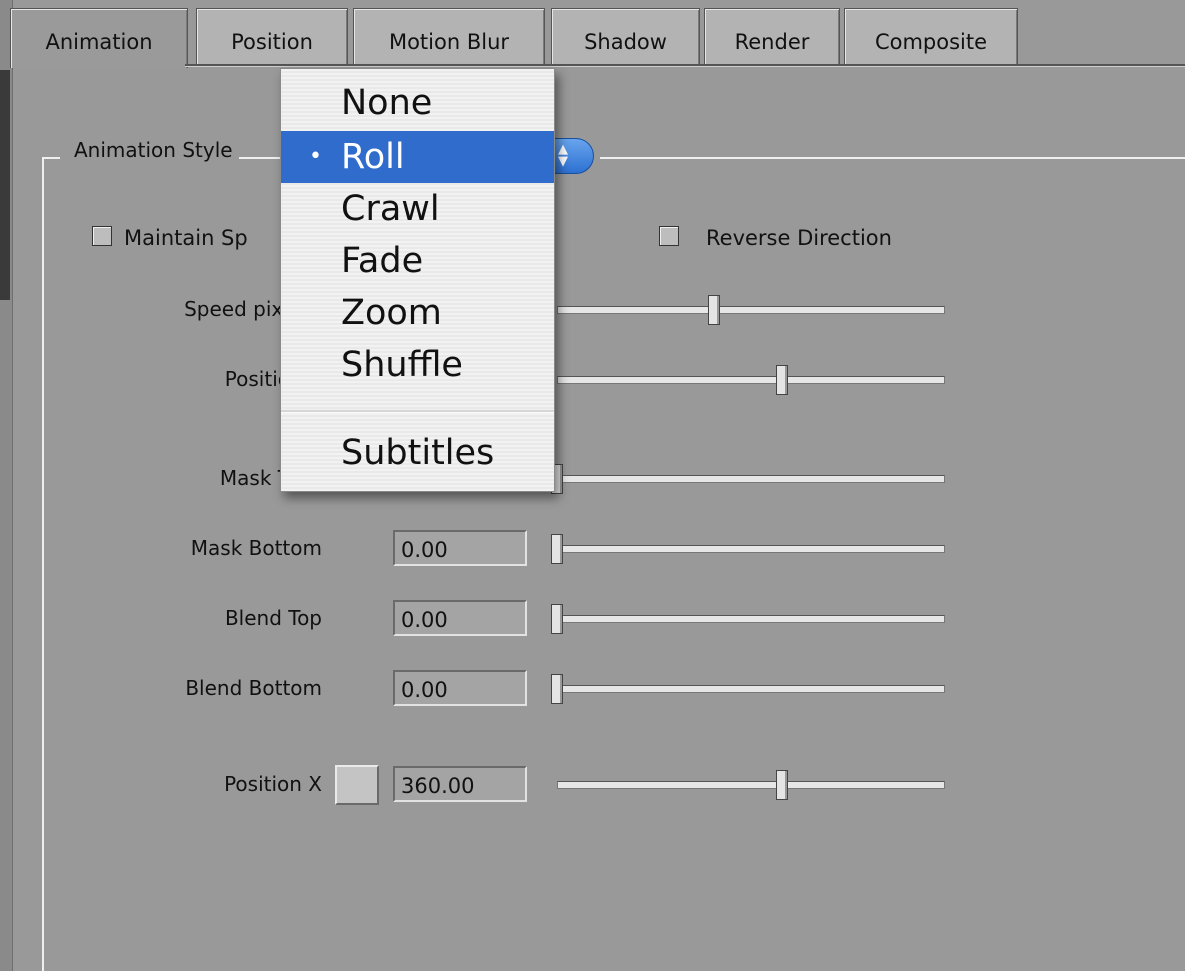 The height and width of the screenshot is (971, 1185). What do you see at coordinates (391, 313) in the screenshot?
I see `menu-item-label: Zoom` at bounding box center [391, 313].